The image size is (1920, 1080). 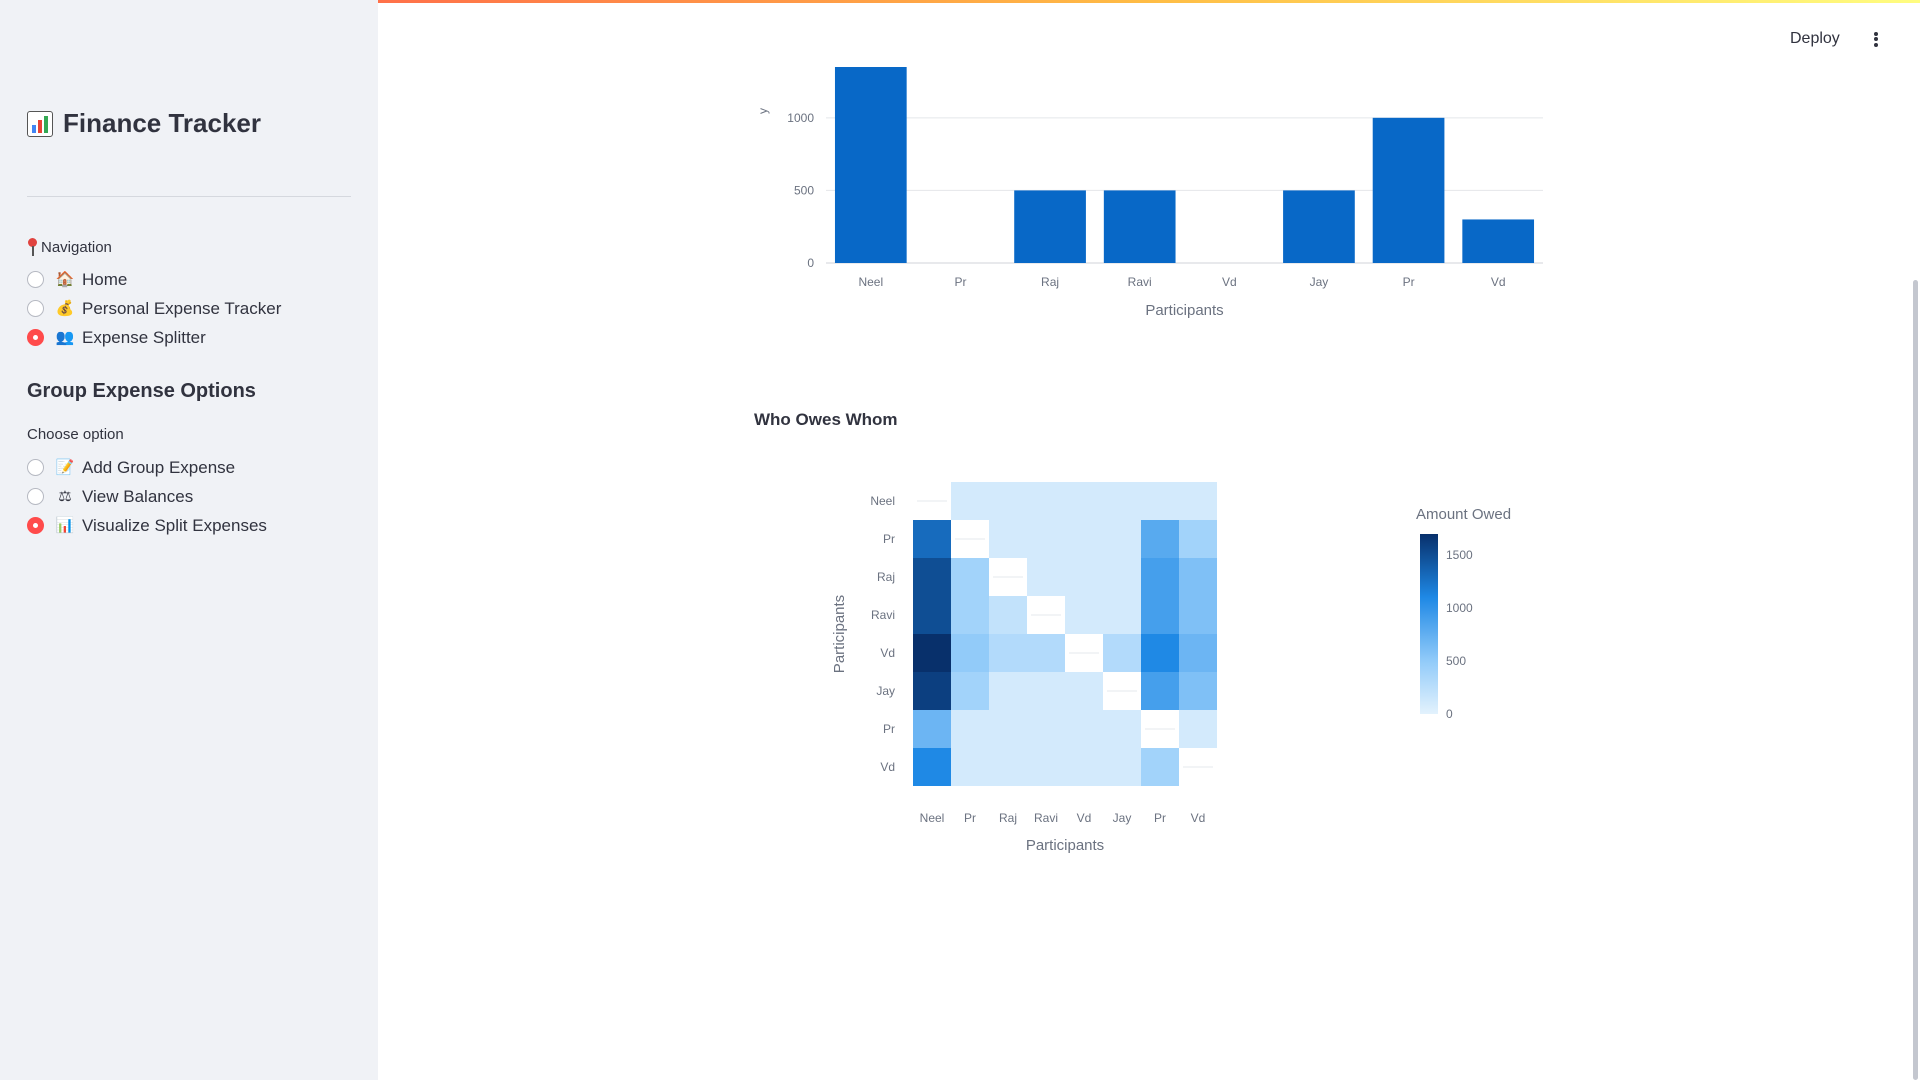 I want to click on colorbar-title: Amount Owed, so click(x=1463, y=514).